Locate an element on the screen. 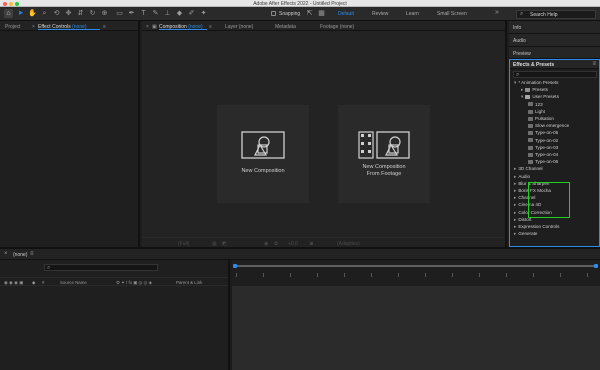 The image size is (600, 370). preview-panel-header: Preview is located at coordinates (554, 53).